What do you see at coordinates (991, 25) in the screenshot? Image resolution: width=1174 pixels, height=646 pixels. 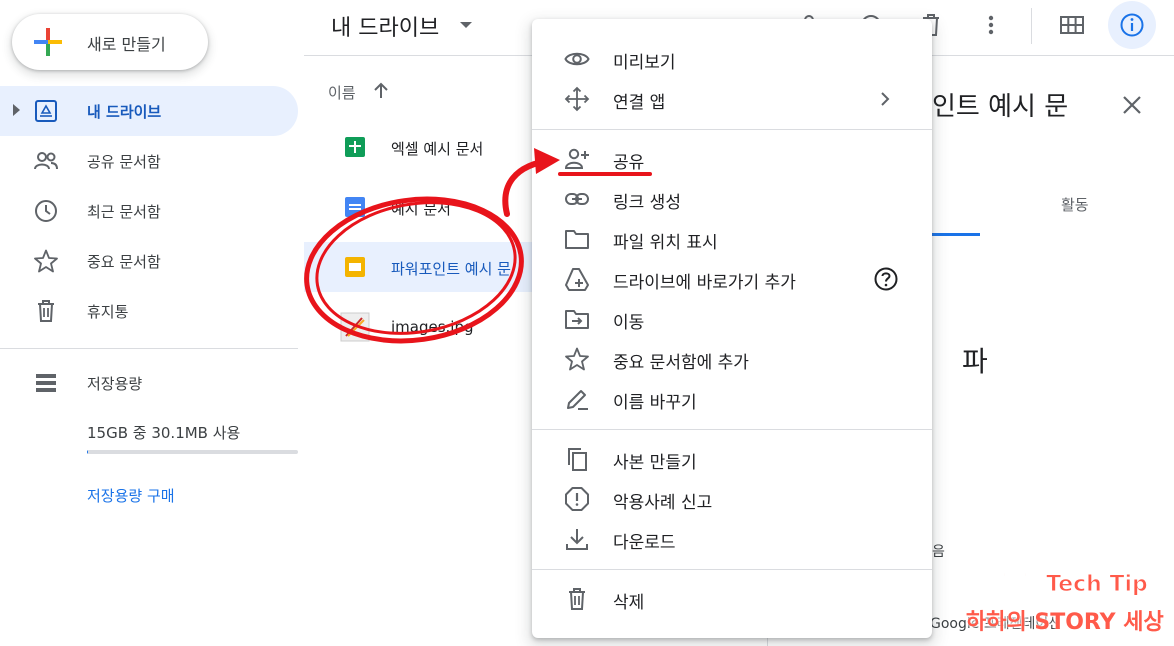 I see `more-vert-icon` at bounding box center [991, 25].